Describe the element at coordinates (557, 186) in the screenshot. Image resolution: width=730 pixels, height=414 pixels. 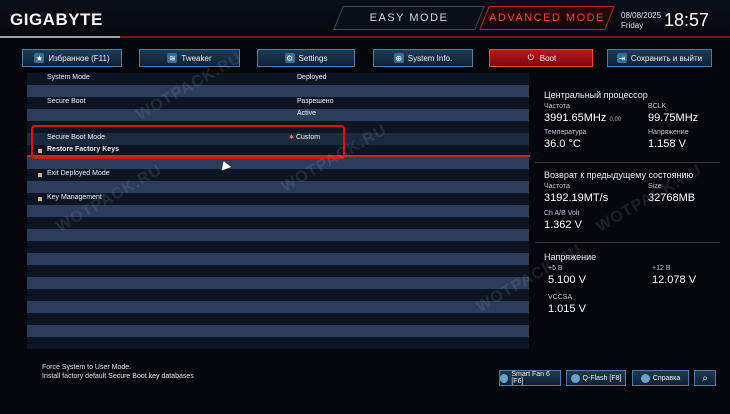
I see `memory-frequency-label: Частота` at that location.